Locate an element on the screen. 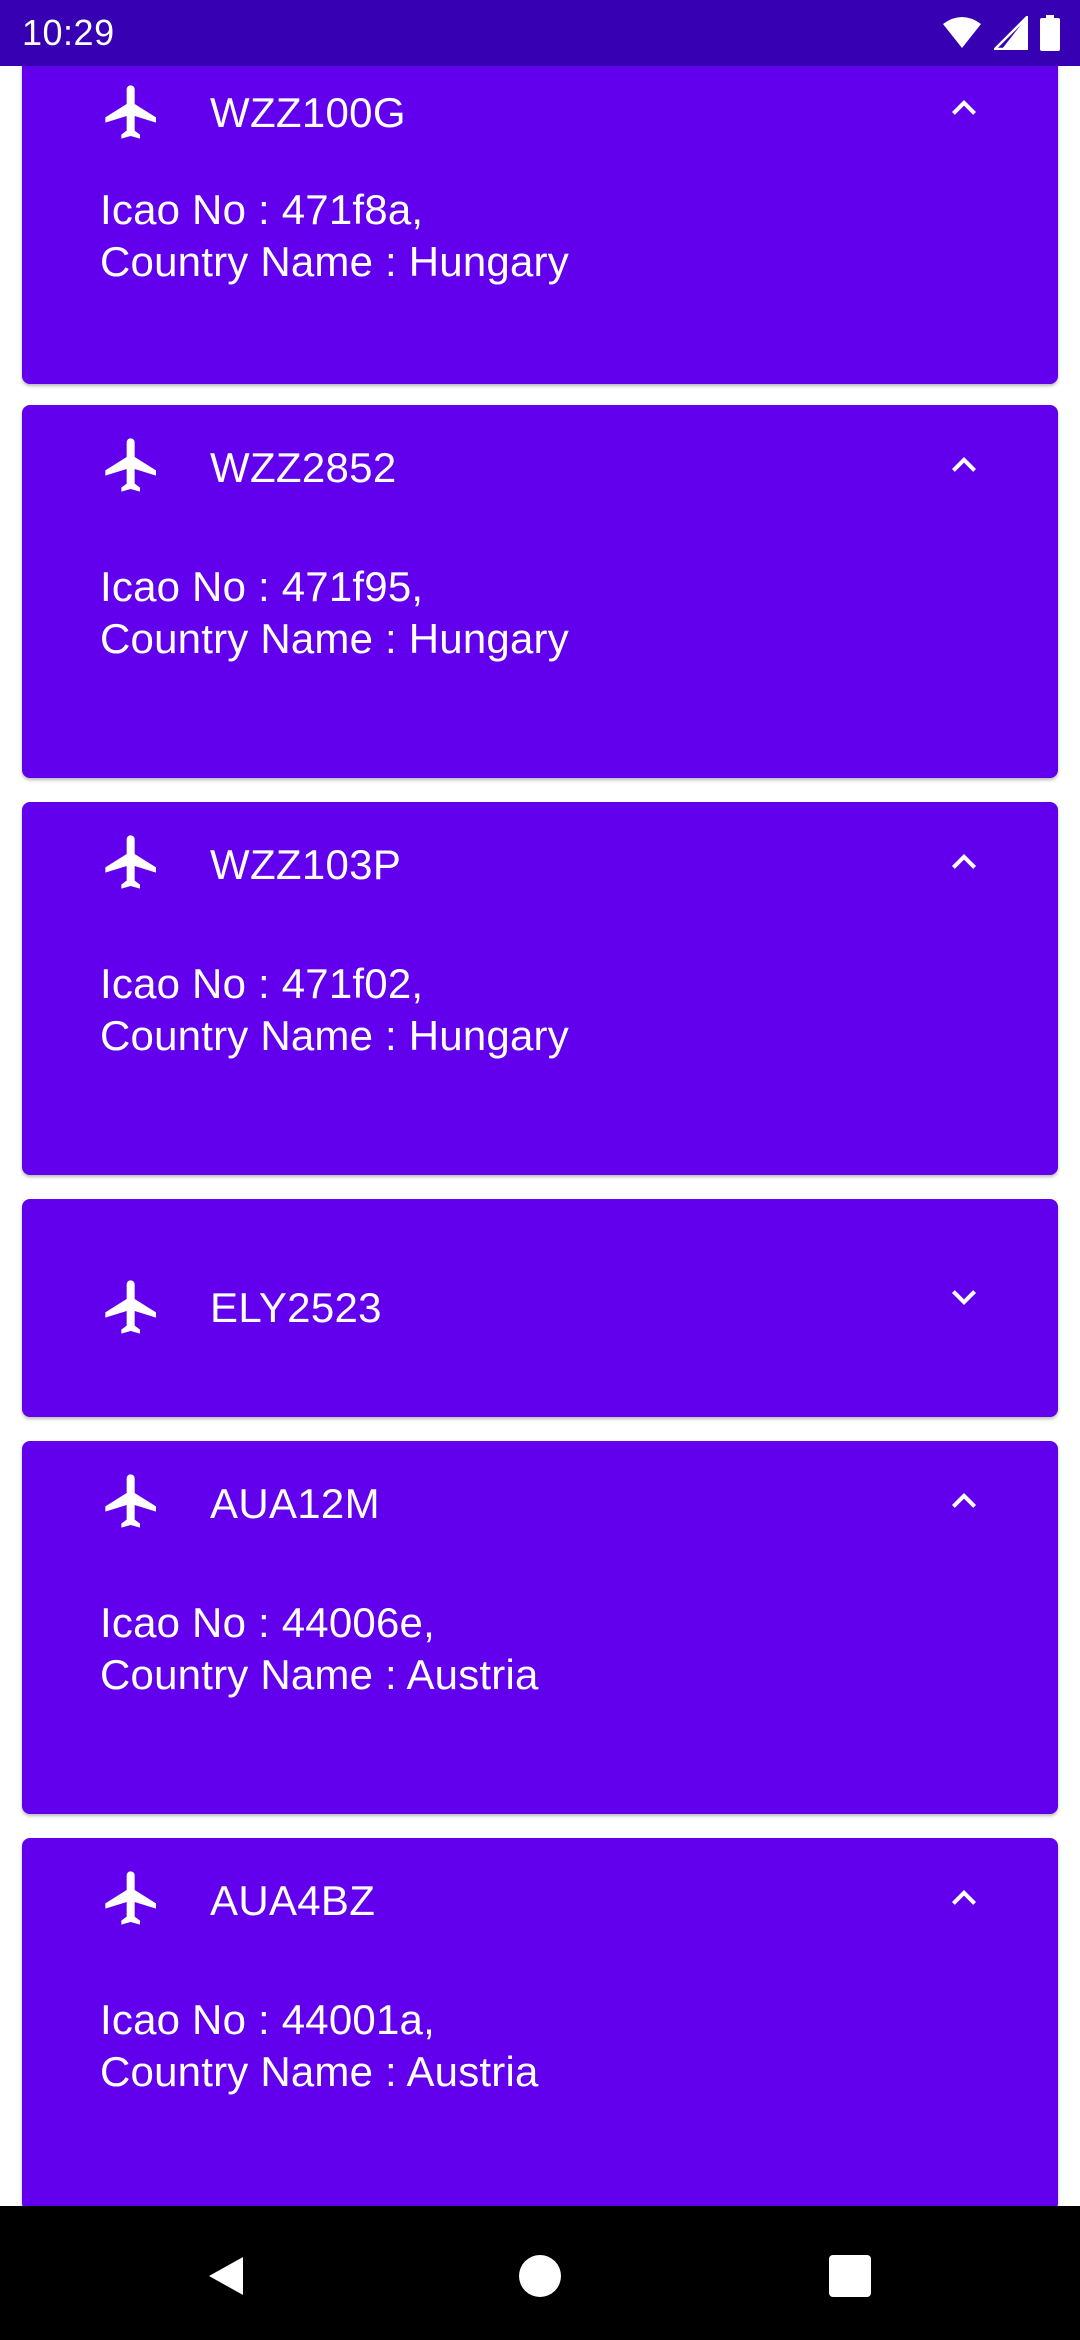  home-icon is located at coordinates (540, 2276).